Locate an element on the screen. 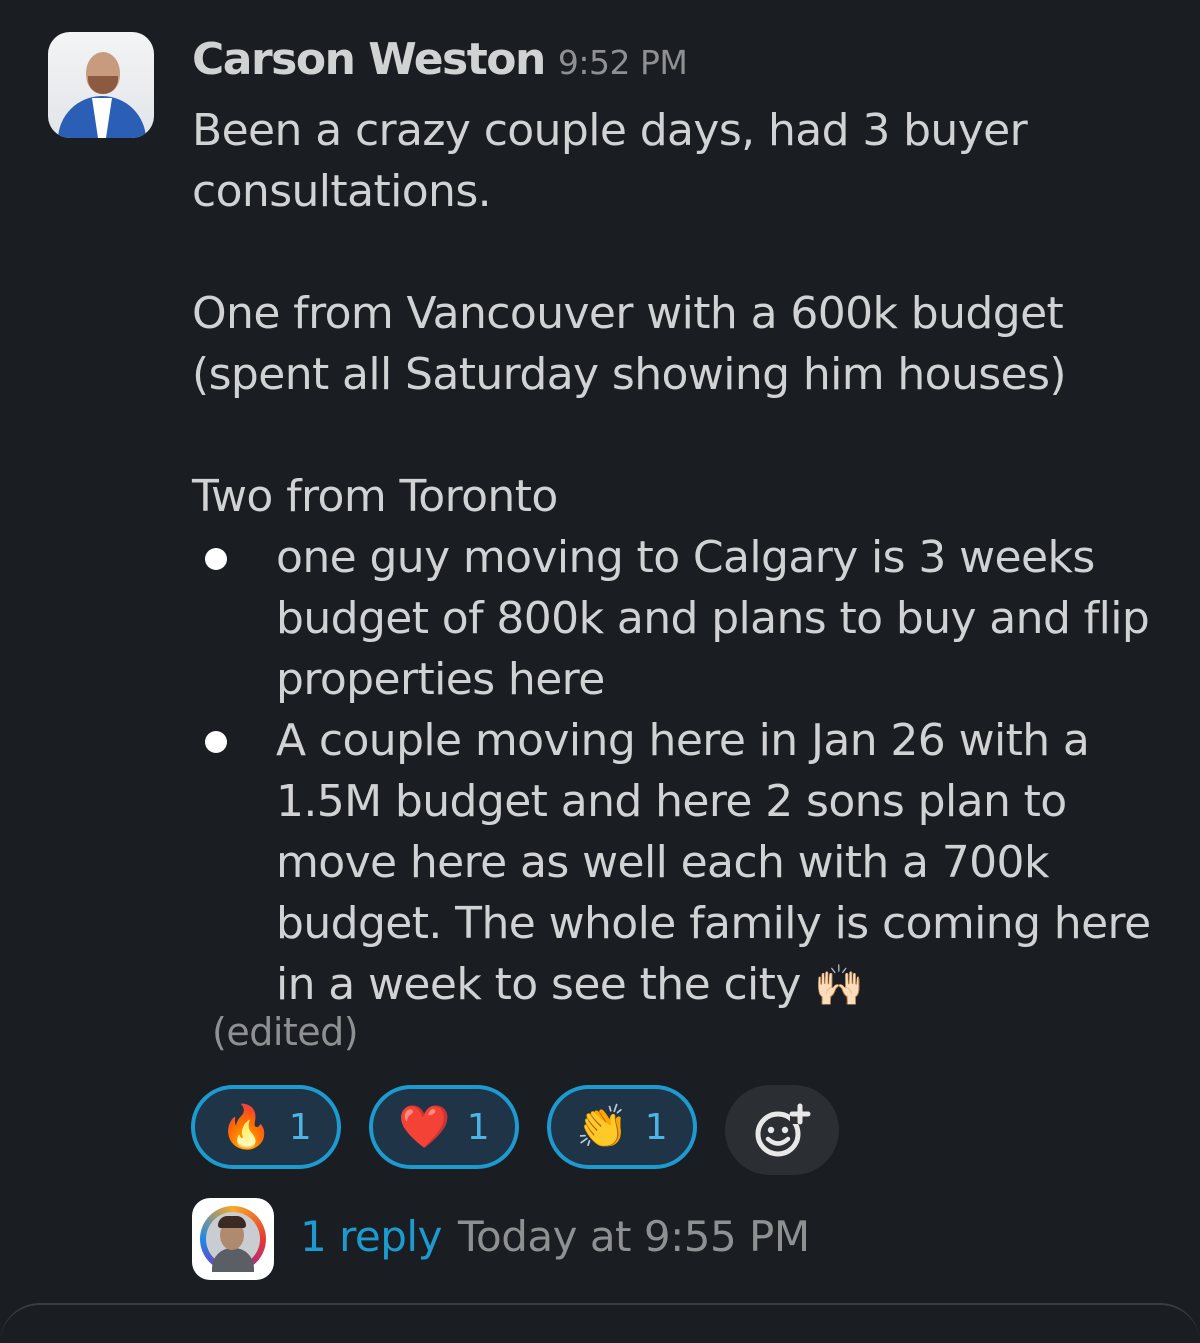  fire-icon: 🔥 is located at coordinates (246, 1126).